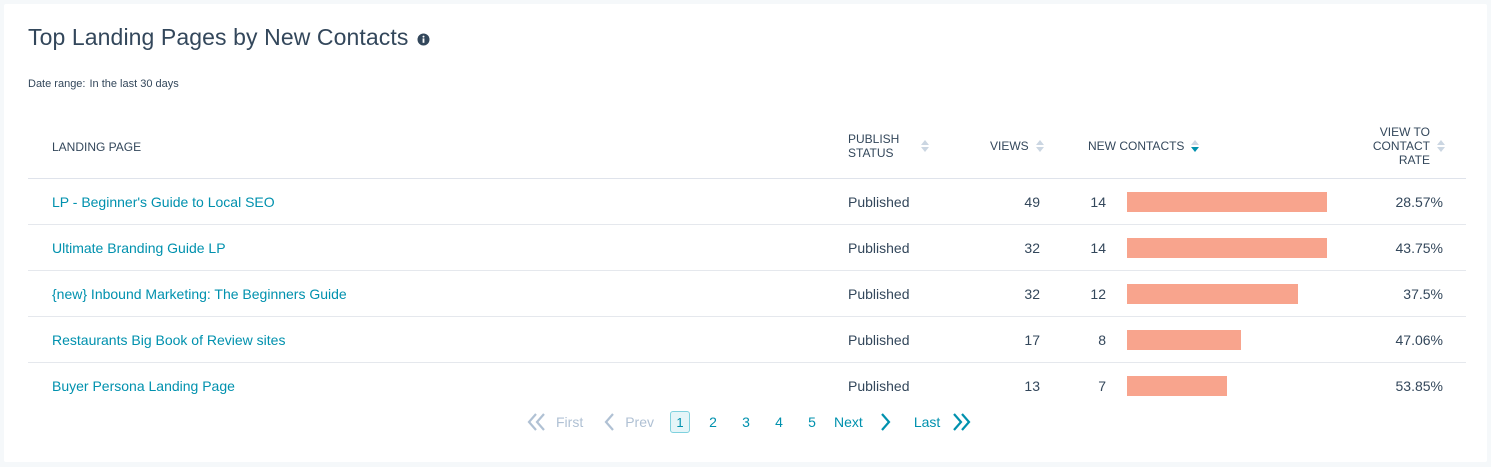 Image resolution: width=1491 pixels, height=467 pixels. What do you see at coordinates (163, 201) in the screenshot?
I see `landing-page-link: LP - Beginner's Guide to Local SEO` at bounding box center [163, 201].